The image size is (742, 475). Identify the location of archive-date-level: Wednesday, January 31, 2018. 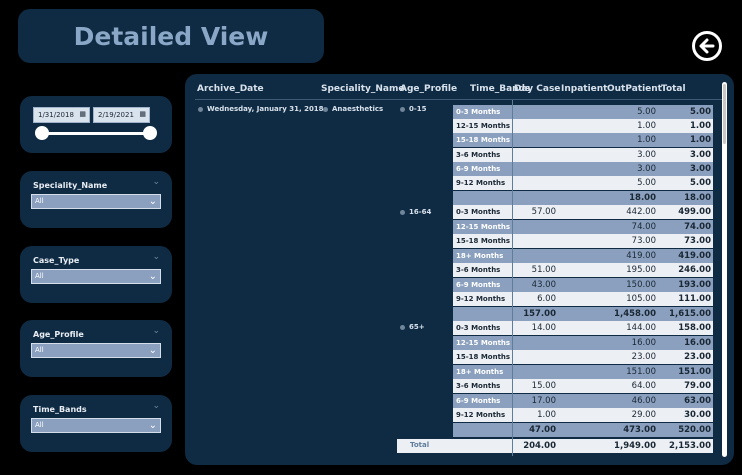
(261, 109).